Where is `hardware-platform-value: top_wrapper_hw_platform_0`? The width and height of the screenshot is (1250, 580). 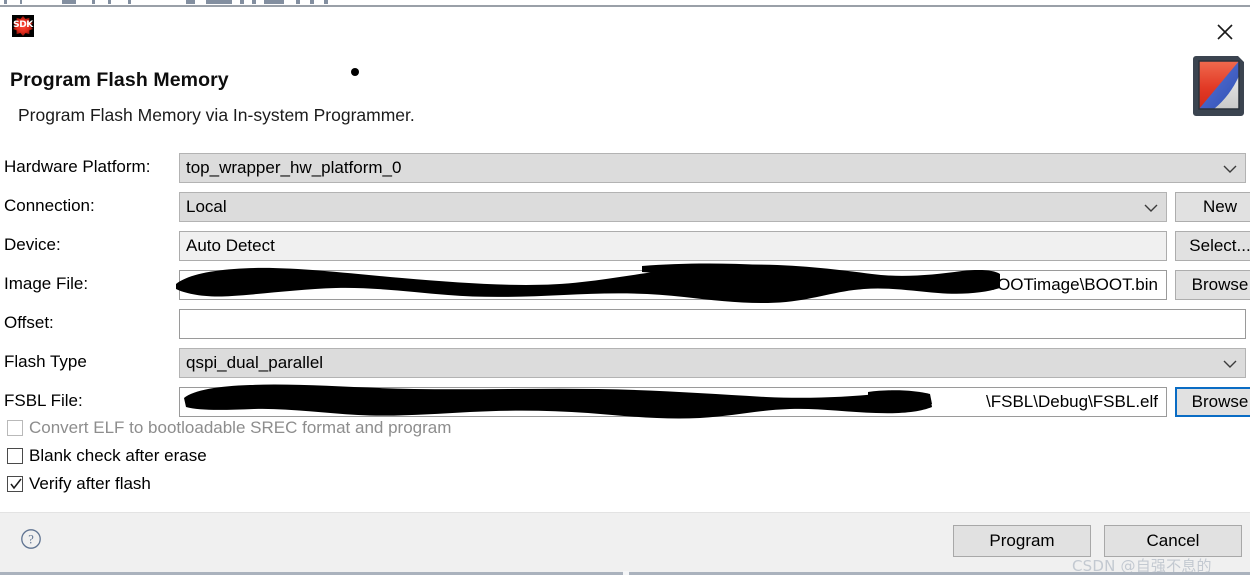
hardware-platform-value: top_wrapper_hw_platform_0 is located at coordinates (294, 167).